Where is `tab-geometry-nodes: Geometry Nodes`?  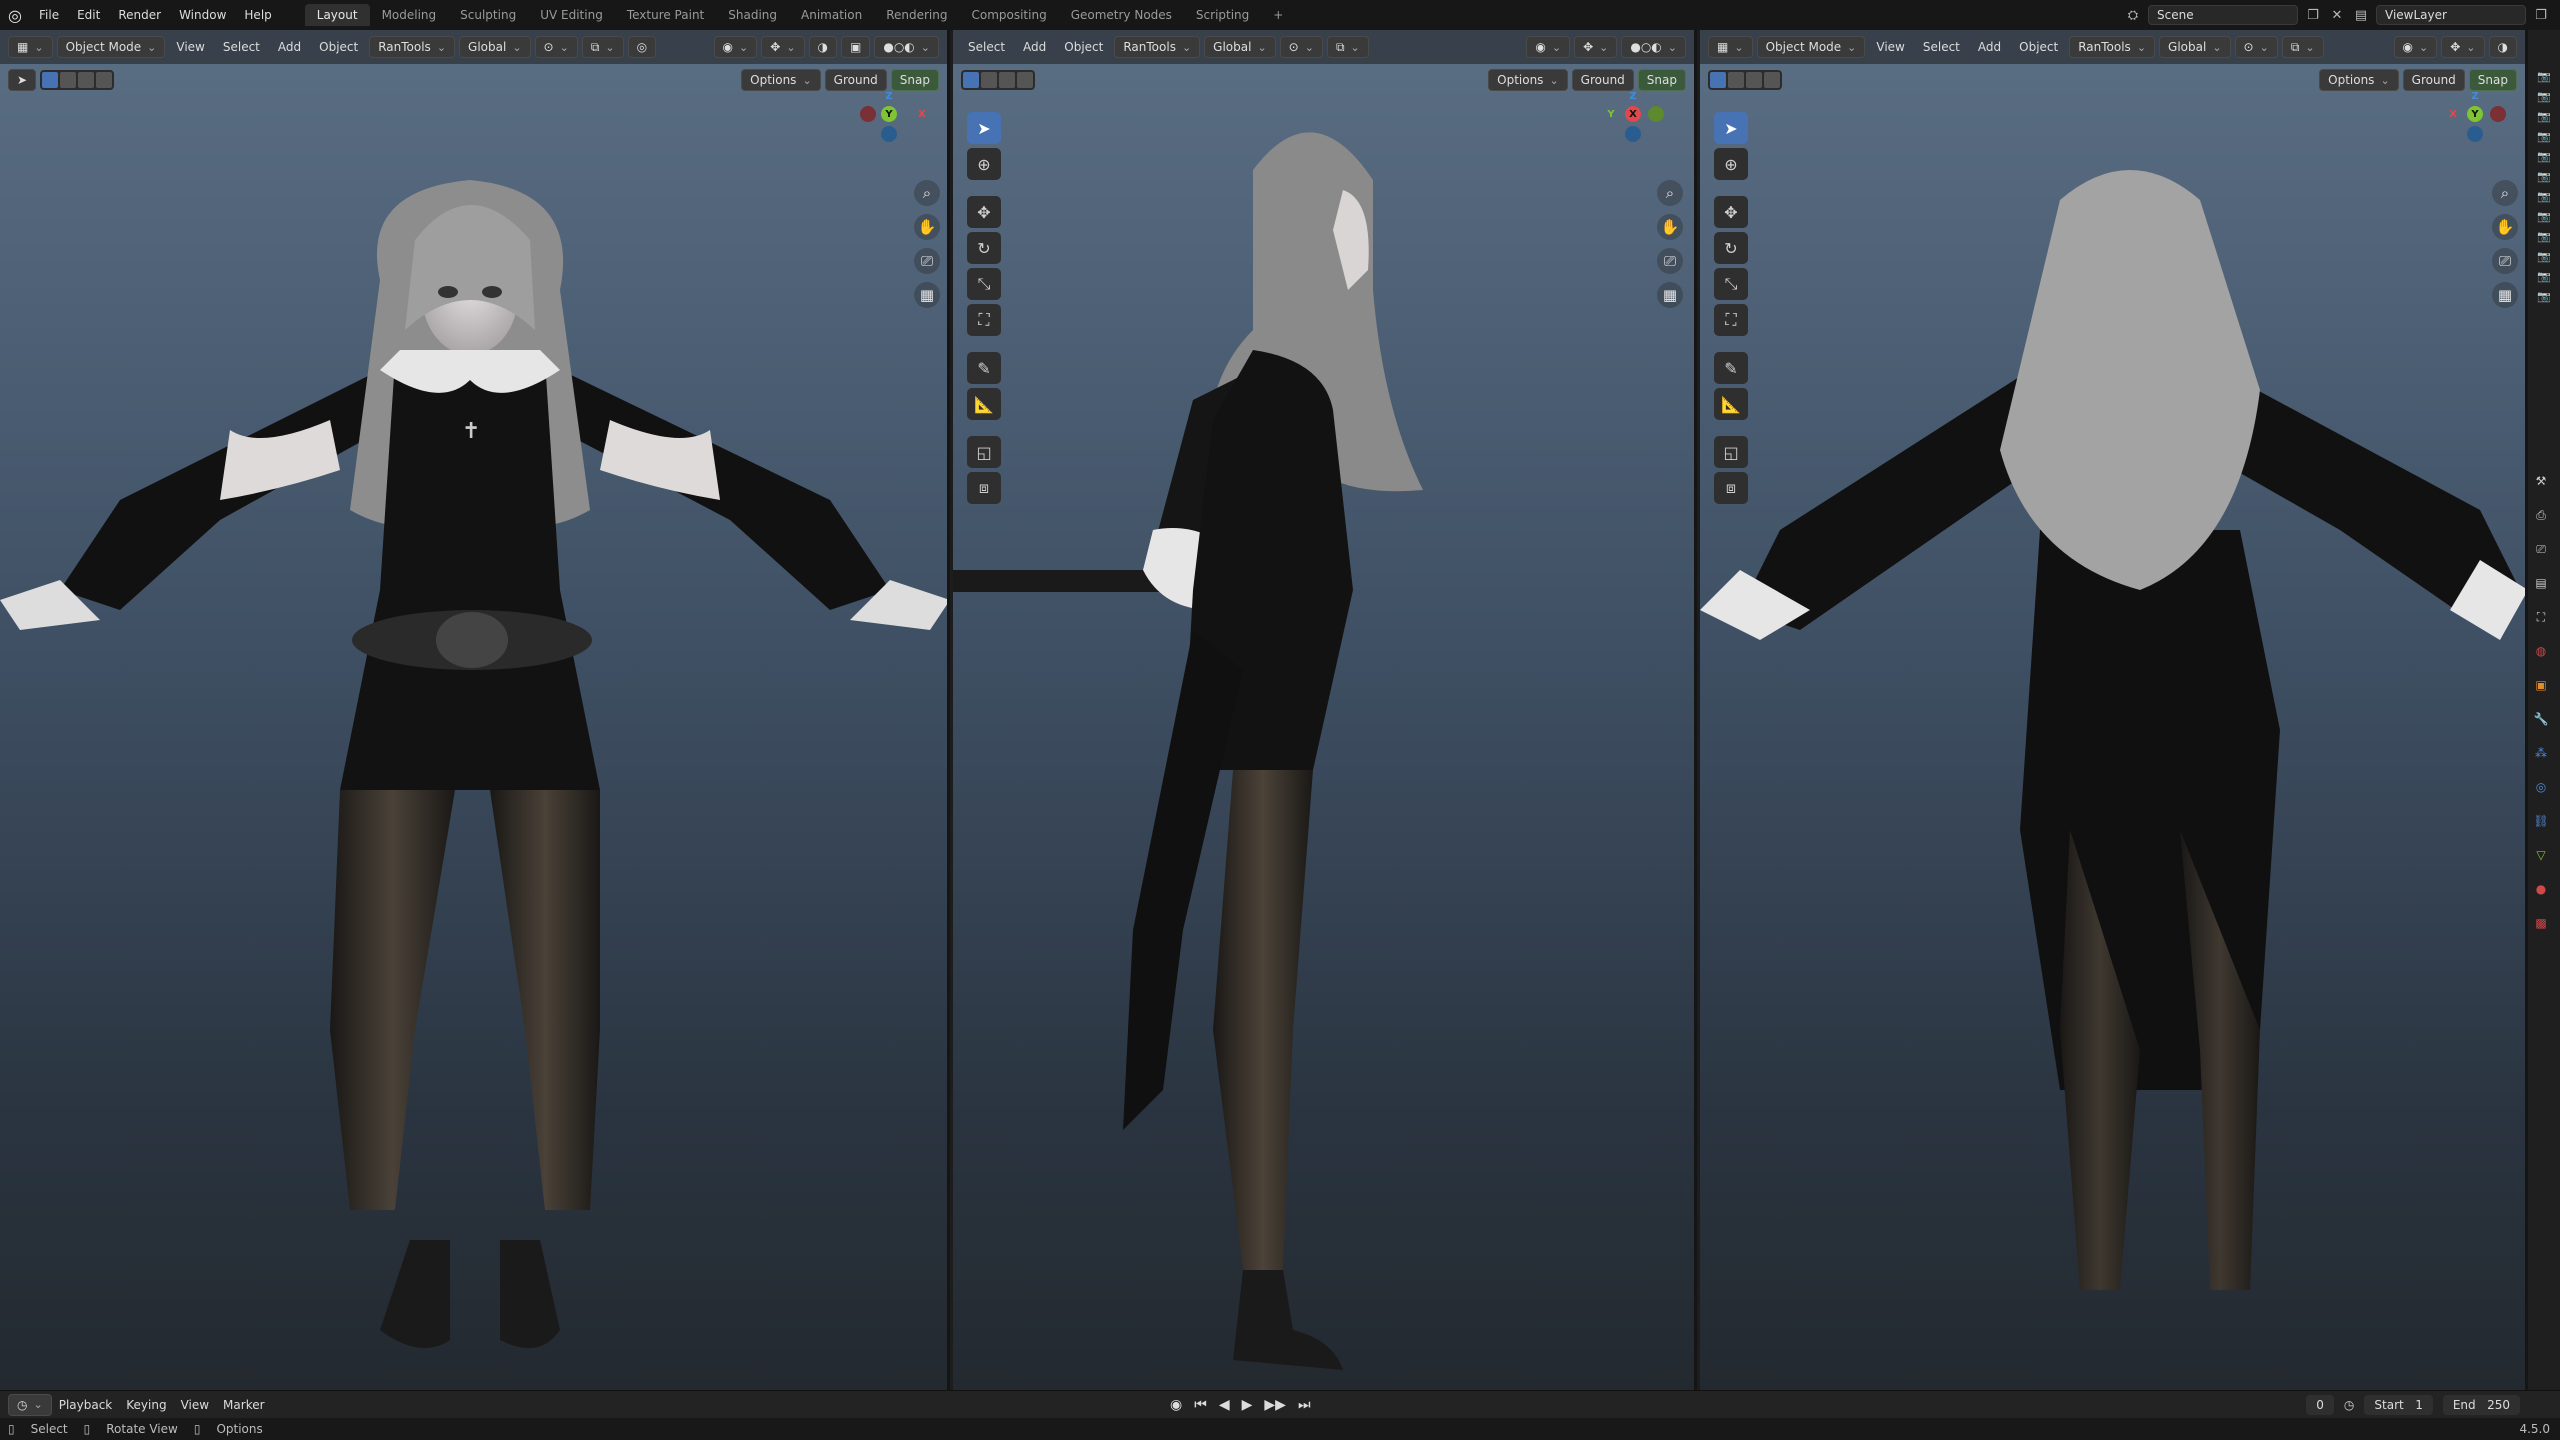
tab-geometry-nodes: Geometry Nodes is located at coordinates (1121, 15).